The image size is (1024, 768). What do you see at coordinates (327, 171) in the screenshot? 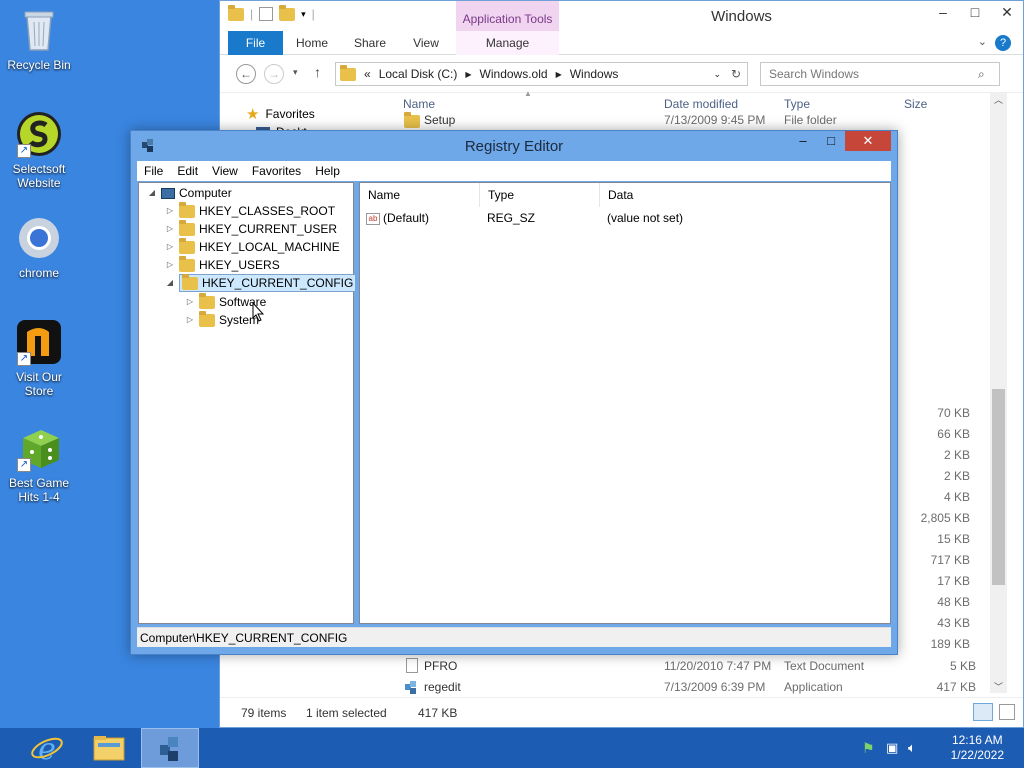
I see `menu-help: Help` at bounding box center [327, 171].